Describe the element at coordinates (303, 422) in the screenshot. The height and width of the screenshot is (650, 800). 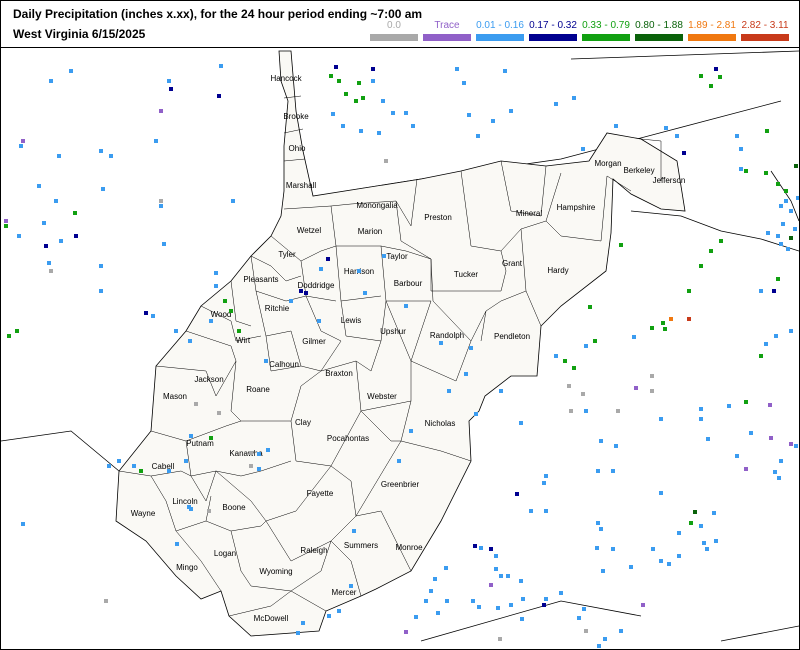
I see `county-label-clay: Clay` at that location.